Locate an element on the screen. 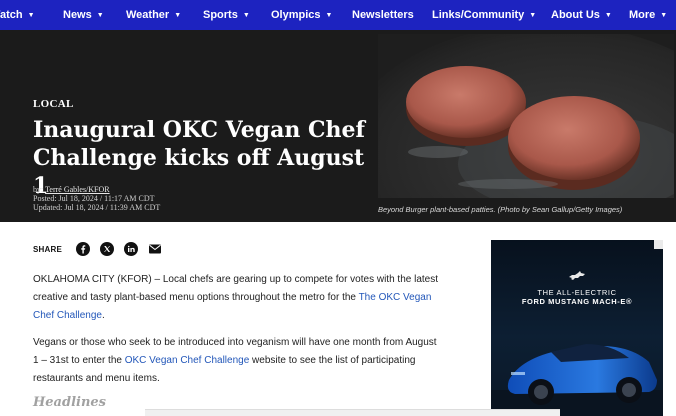  nav-item-label: Newsletters is located at coordinates (383, 15).